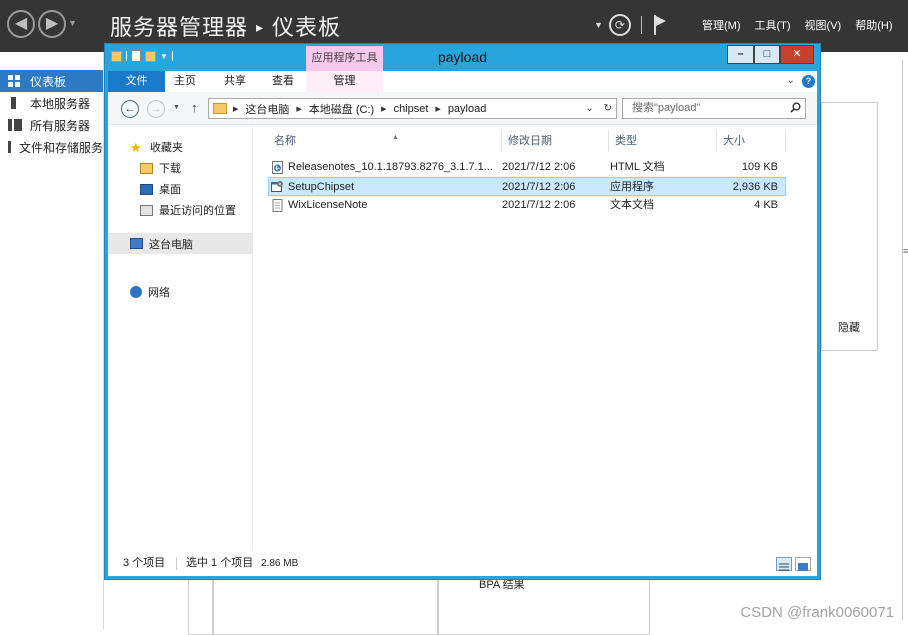 This screenshot has width=908, height=635. Describe the element at coordinates (185, 81) in the screenshot. I see `tab-home: 主页` at that location.